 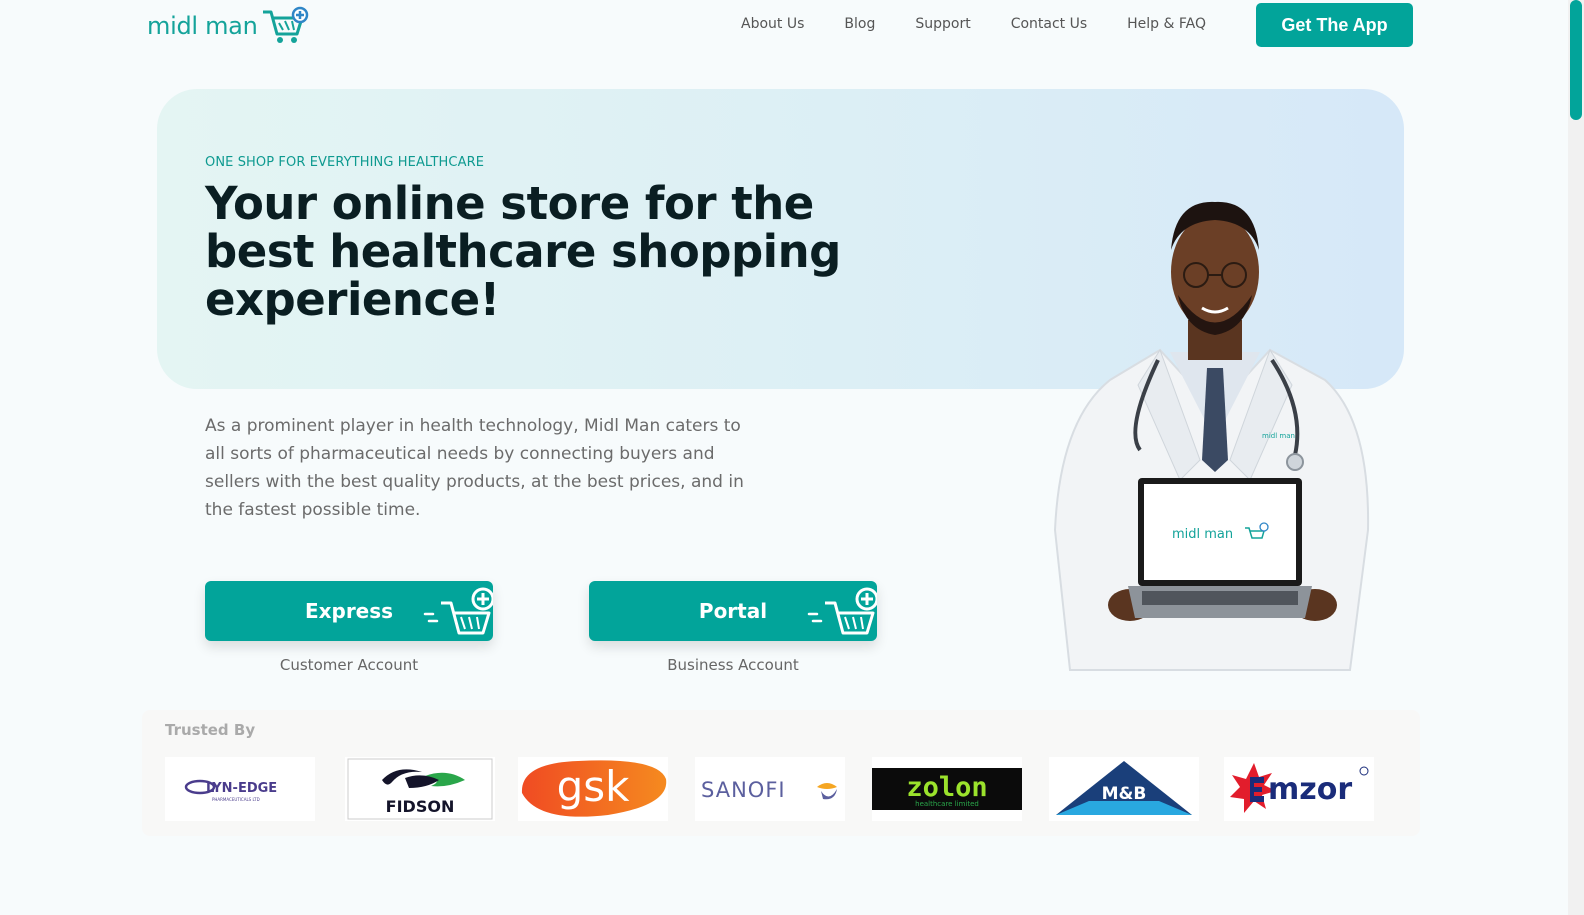 I want to click on partner-logo-zolon: zolon healthcare limited, so click(x=947, y=789).